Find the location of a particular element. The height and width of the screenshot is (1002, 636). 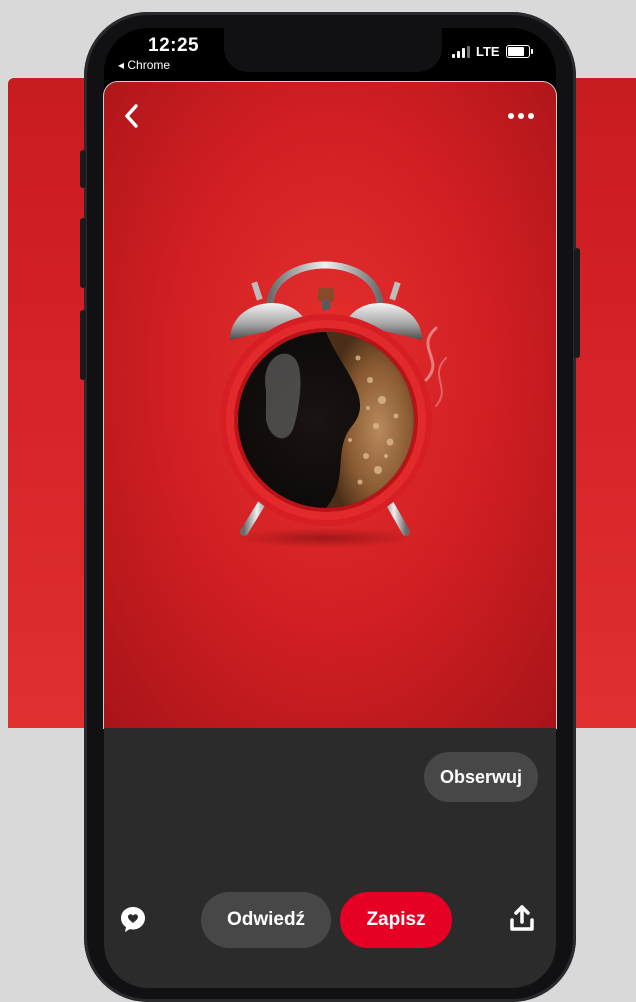

phone-notch is located at coordinates (333, 50).